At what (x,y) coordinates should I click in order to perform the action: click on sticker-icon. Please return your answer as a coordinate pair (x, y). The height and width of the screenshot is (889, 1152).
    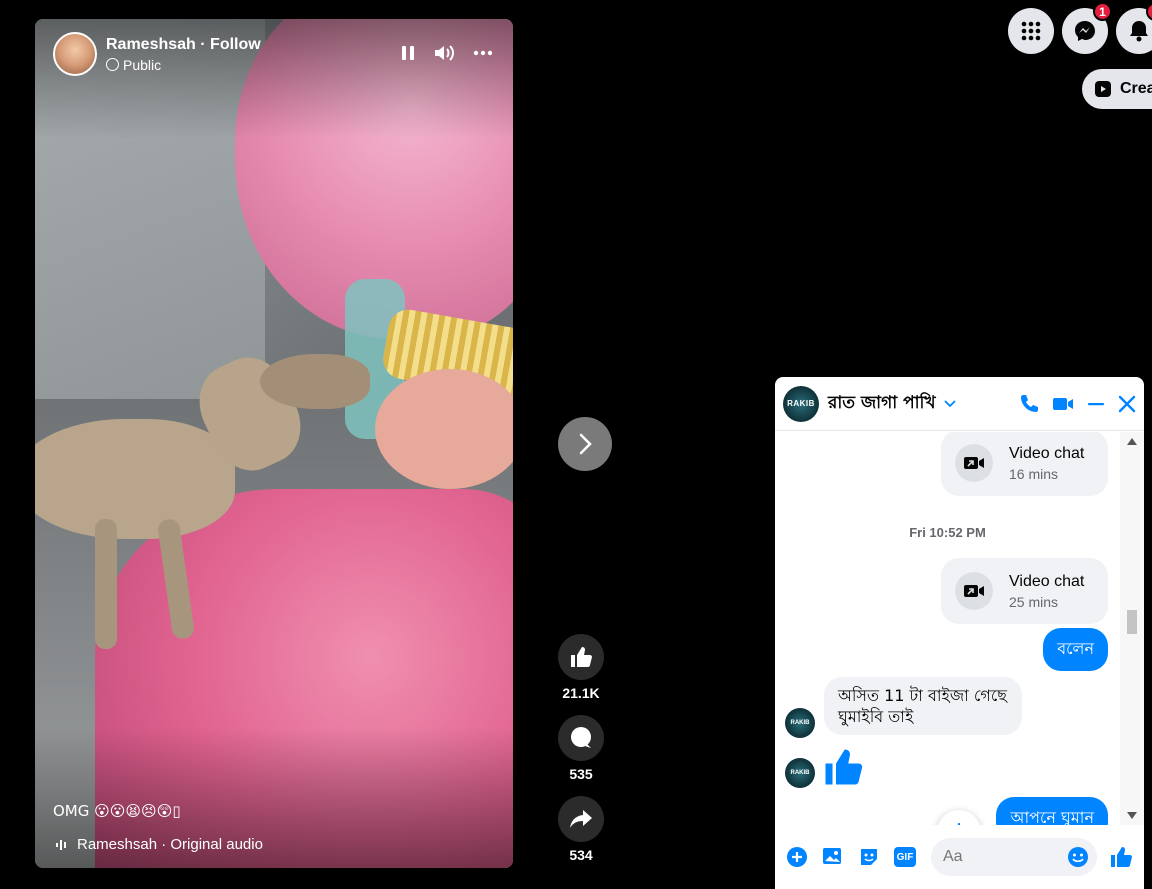
    Looking at the image, I should click on (869, 857).